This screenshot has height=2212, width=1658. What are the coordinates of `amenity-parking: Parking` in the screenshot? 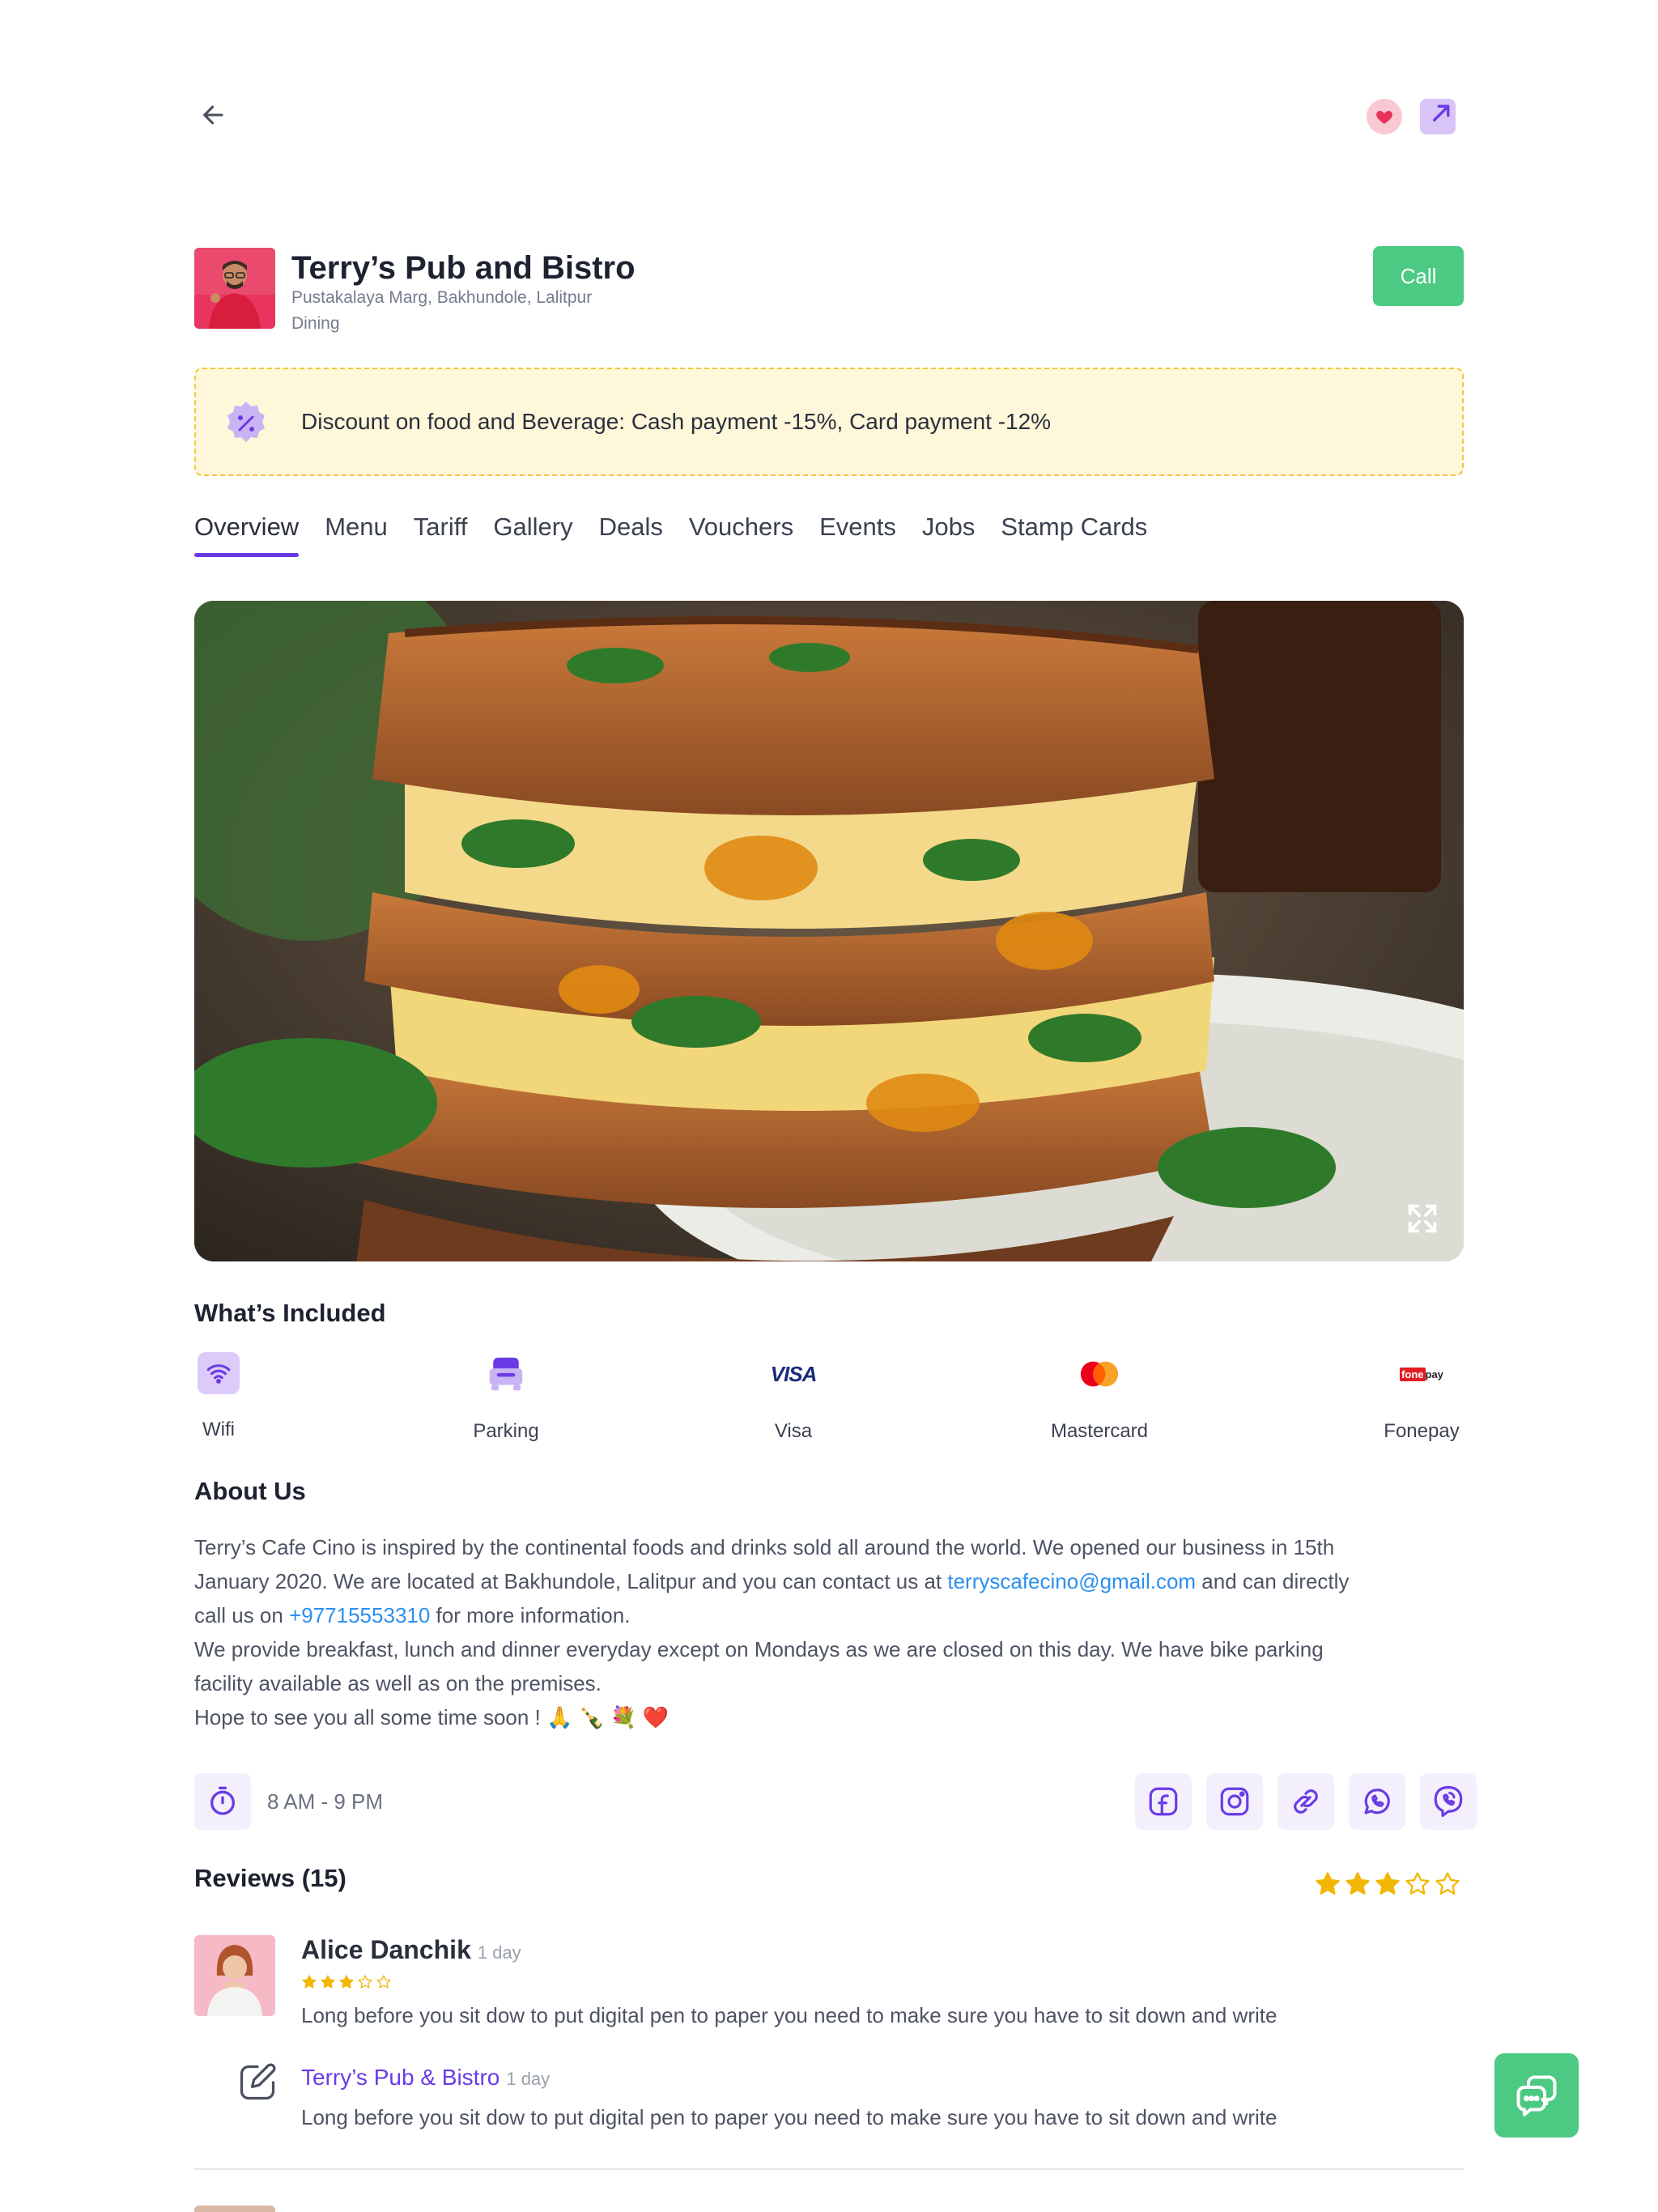 It's located at (506, 1398).